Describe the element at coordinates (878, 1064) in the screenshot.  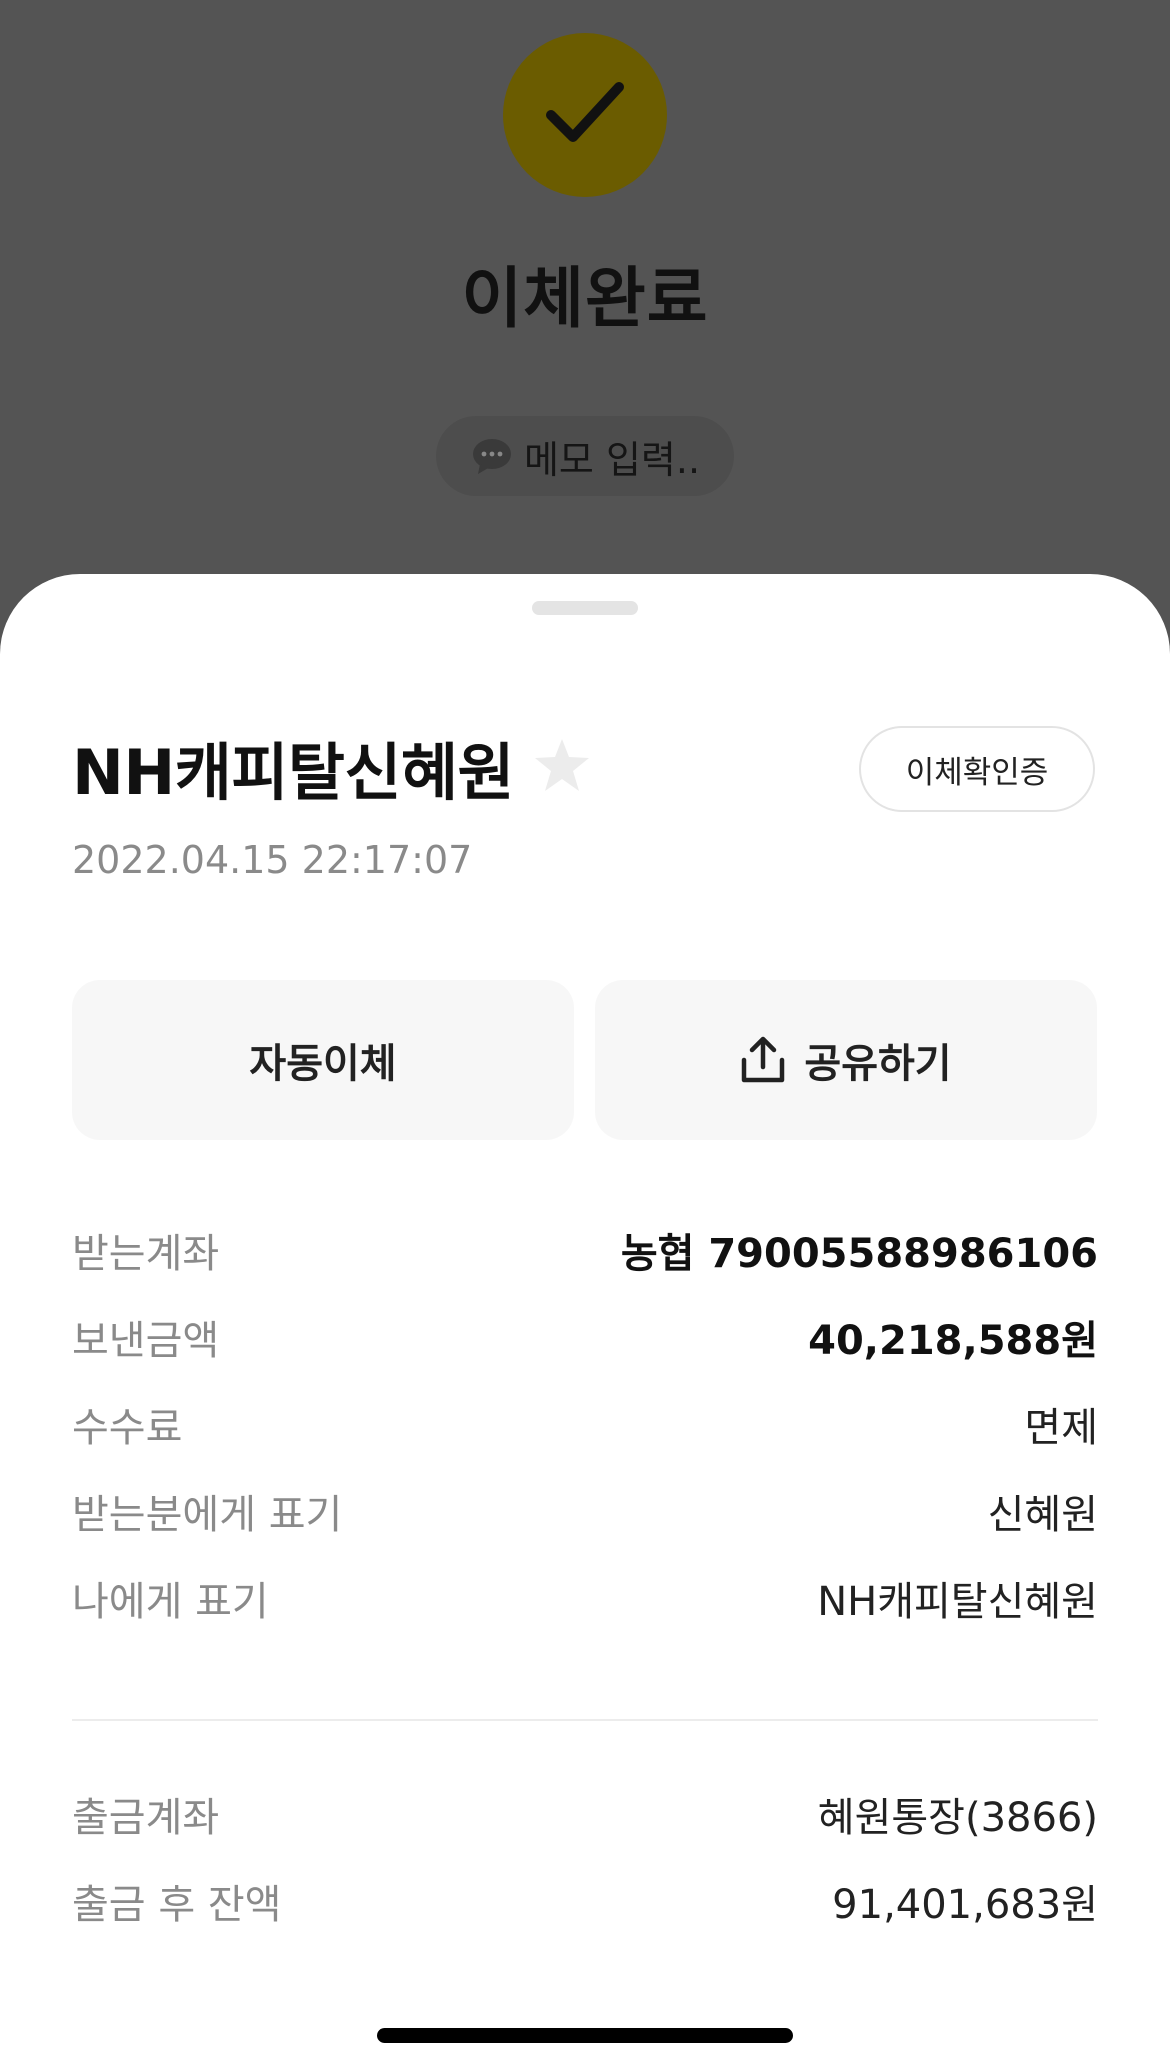
I see `share-label: 공유하기` at that location.